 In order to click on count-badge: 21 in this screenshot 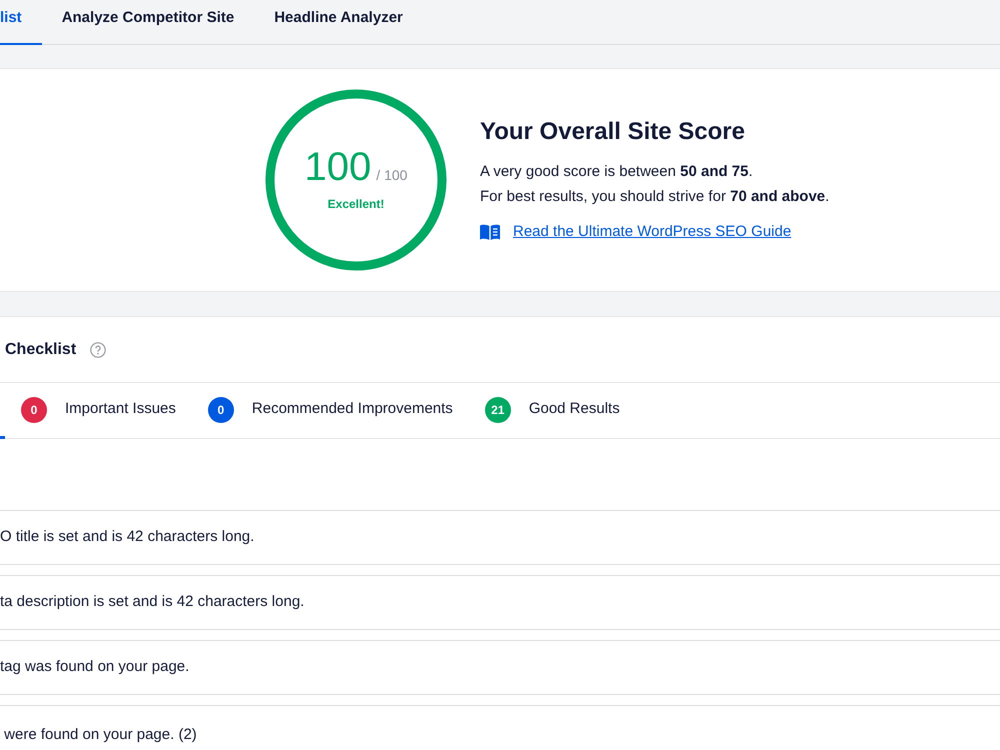, I will do `click(497, 409)`.